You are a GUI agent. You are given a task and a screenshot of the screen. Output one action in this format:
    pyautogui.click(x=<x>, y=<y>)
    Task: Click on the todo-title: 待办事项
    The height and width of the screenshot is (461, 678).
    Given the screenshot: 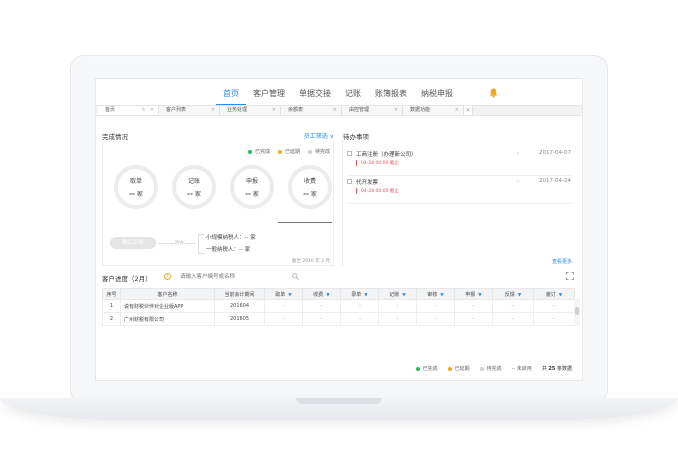 What is the action you would take?
    pyautogui.click(x=356, y=137)
    